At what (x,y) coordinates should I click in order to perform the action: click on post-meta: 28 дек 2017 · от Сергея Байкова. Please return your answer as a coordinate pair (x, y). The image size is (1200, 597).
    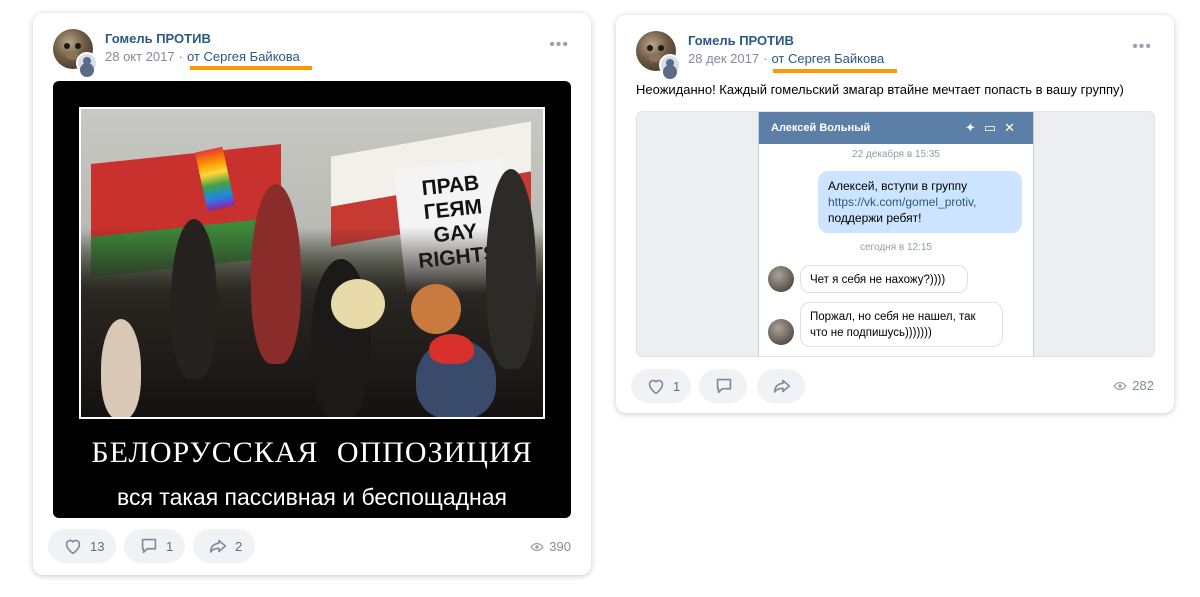
    Looking at the image, I should click on (786, 58).